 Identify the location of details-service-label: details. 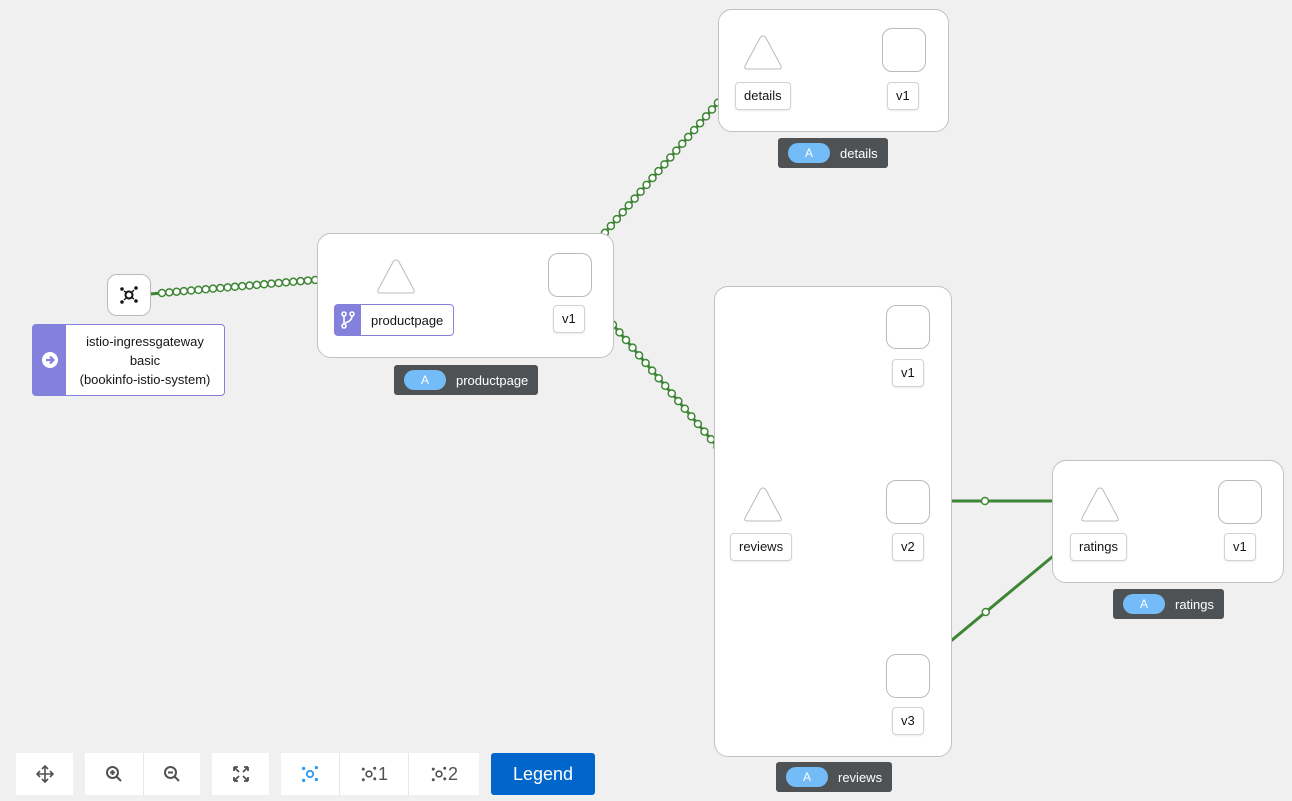
(763, 96).